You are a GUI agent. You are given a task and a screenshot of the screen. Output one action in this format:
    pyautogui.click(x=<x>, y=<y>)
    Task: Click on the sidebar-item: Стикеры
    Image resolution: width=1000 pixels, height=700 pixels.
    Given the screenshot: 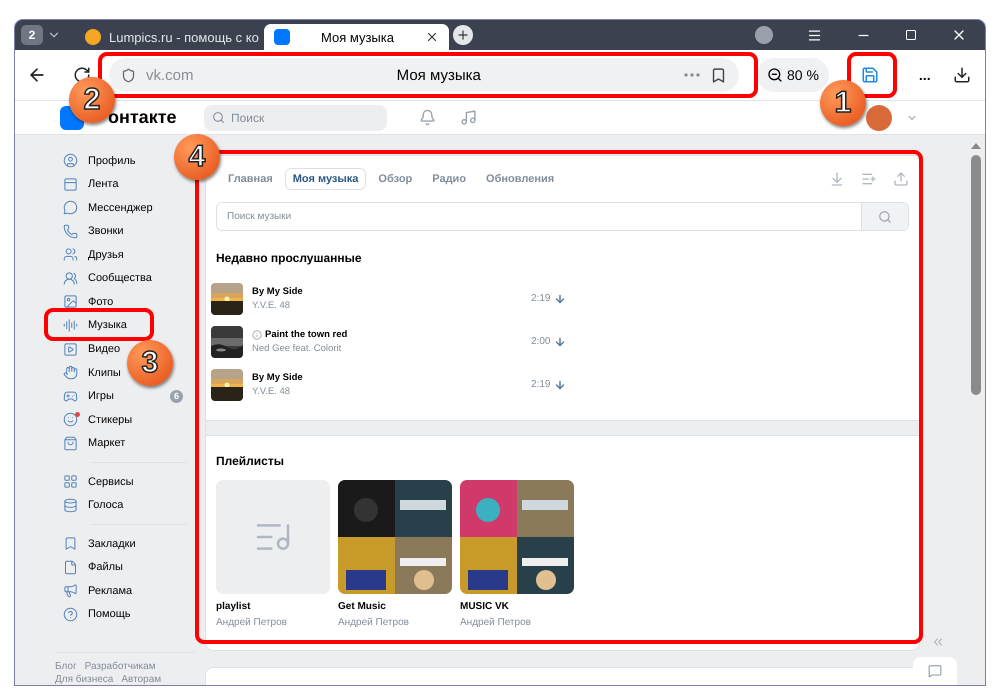 What is the action you would take?
    pyautogui.click(x=95, y=420)
    